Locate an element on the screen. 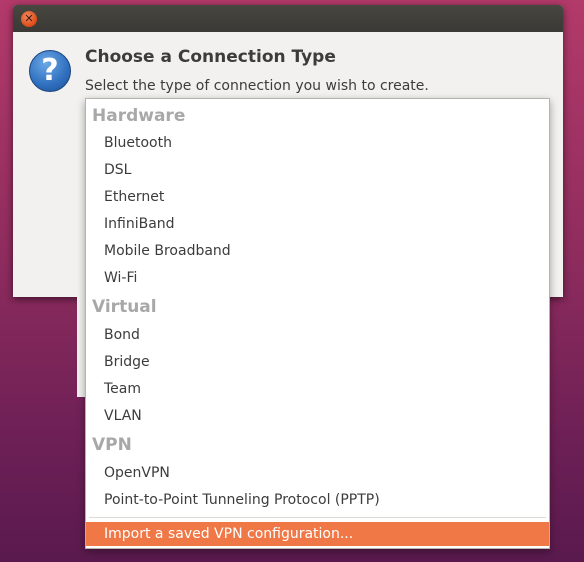 The height and width of the screenshot is (562, 584). combo-remnant is located at coordinates (81, 347).